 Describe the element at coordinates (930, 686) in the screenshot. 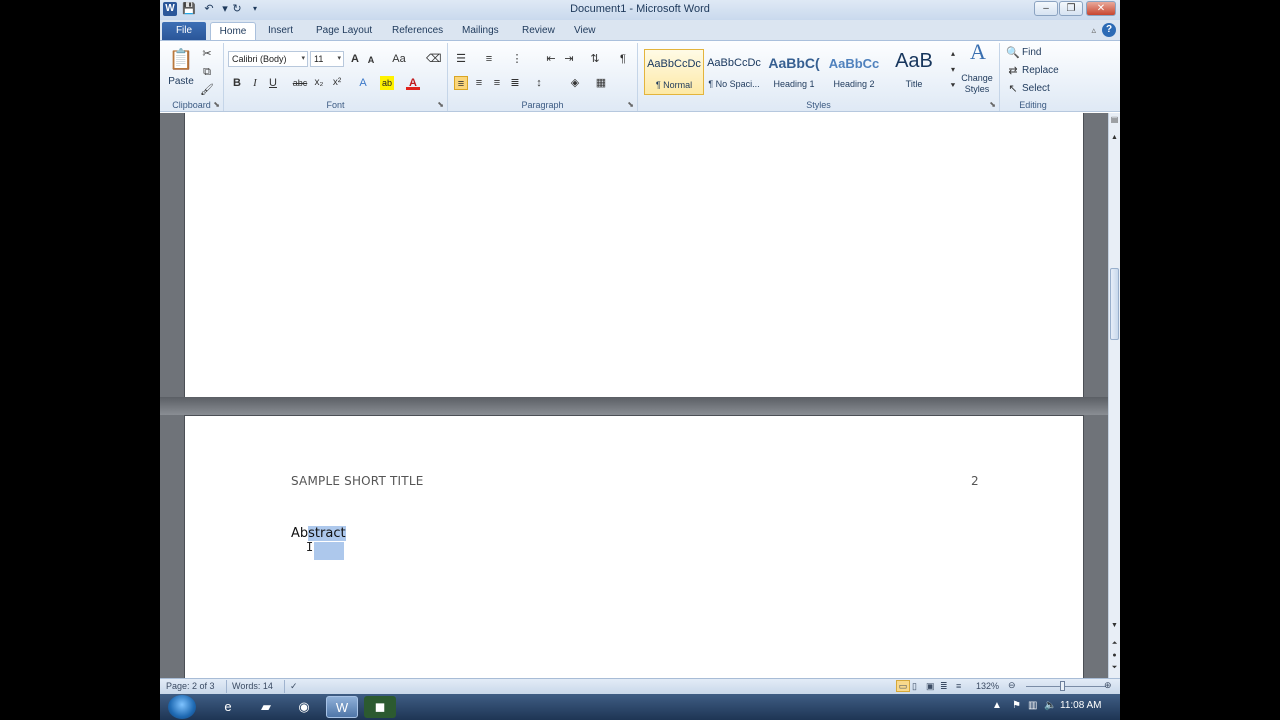

I see `web-layout-icon: ▣` at that location.